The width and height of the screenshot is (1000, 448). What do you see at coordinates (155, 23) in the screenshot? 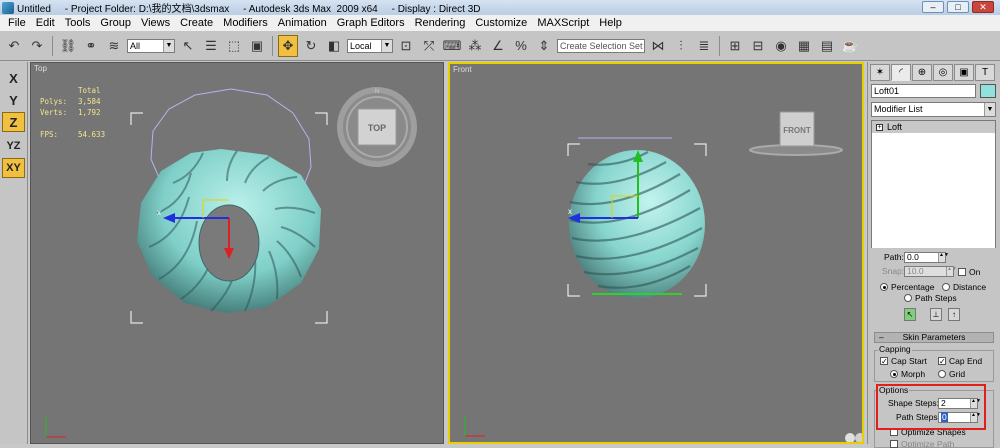
I see `menu-views: Views` at bounding box center [155, 23].